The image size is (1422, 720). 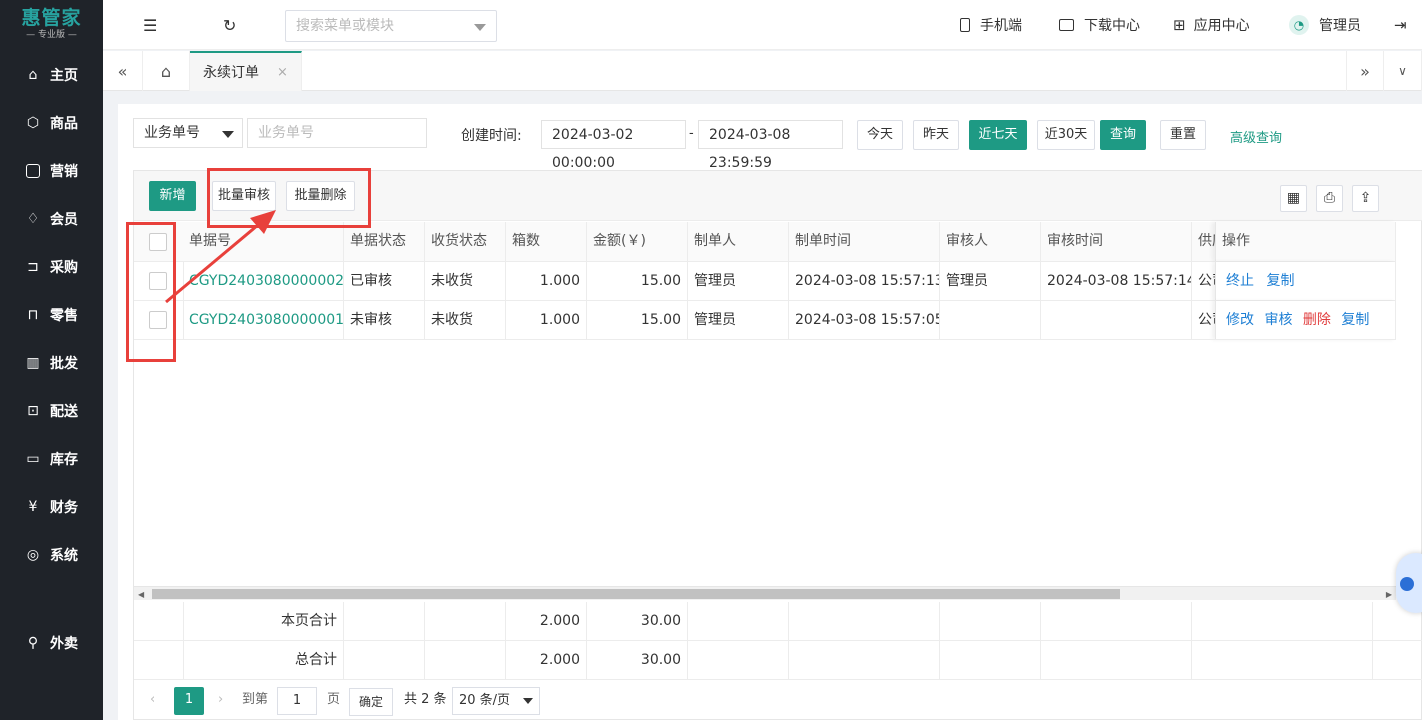 What do you see at coordinates (263, 320) in the screenshot?
I see `order-no-link: CGYD2403080000001` at bounding box center [263, 320].